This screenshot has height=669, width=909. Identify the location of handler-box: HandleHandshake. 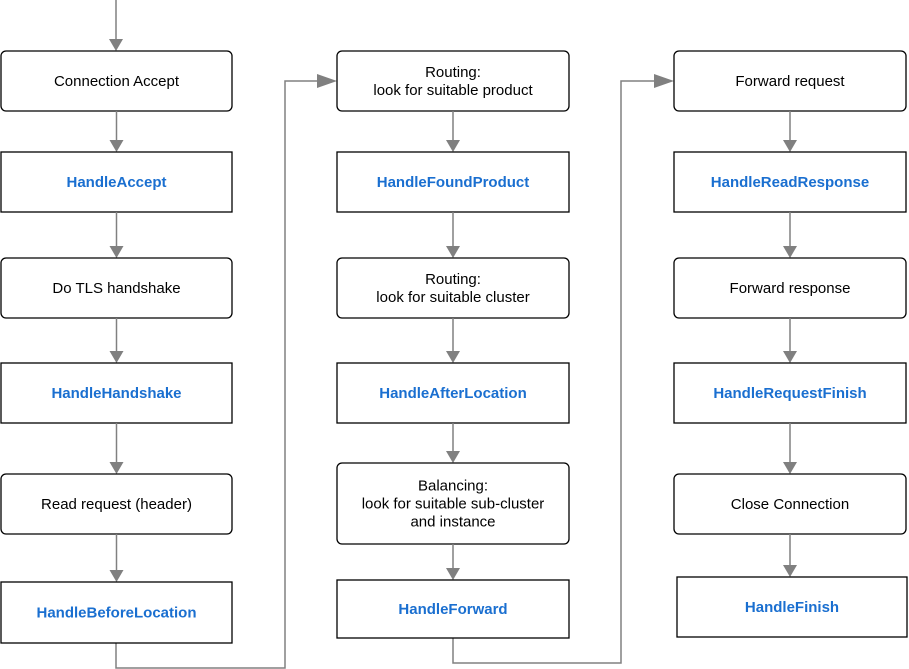
(116, 393).